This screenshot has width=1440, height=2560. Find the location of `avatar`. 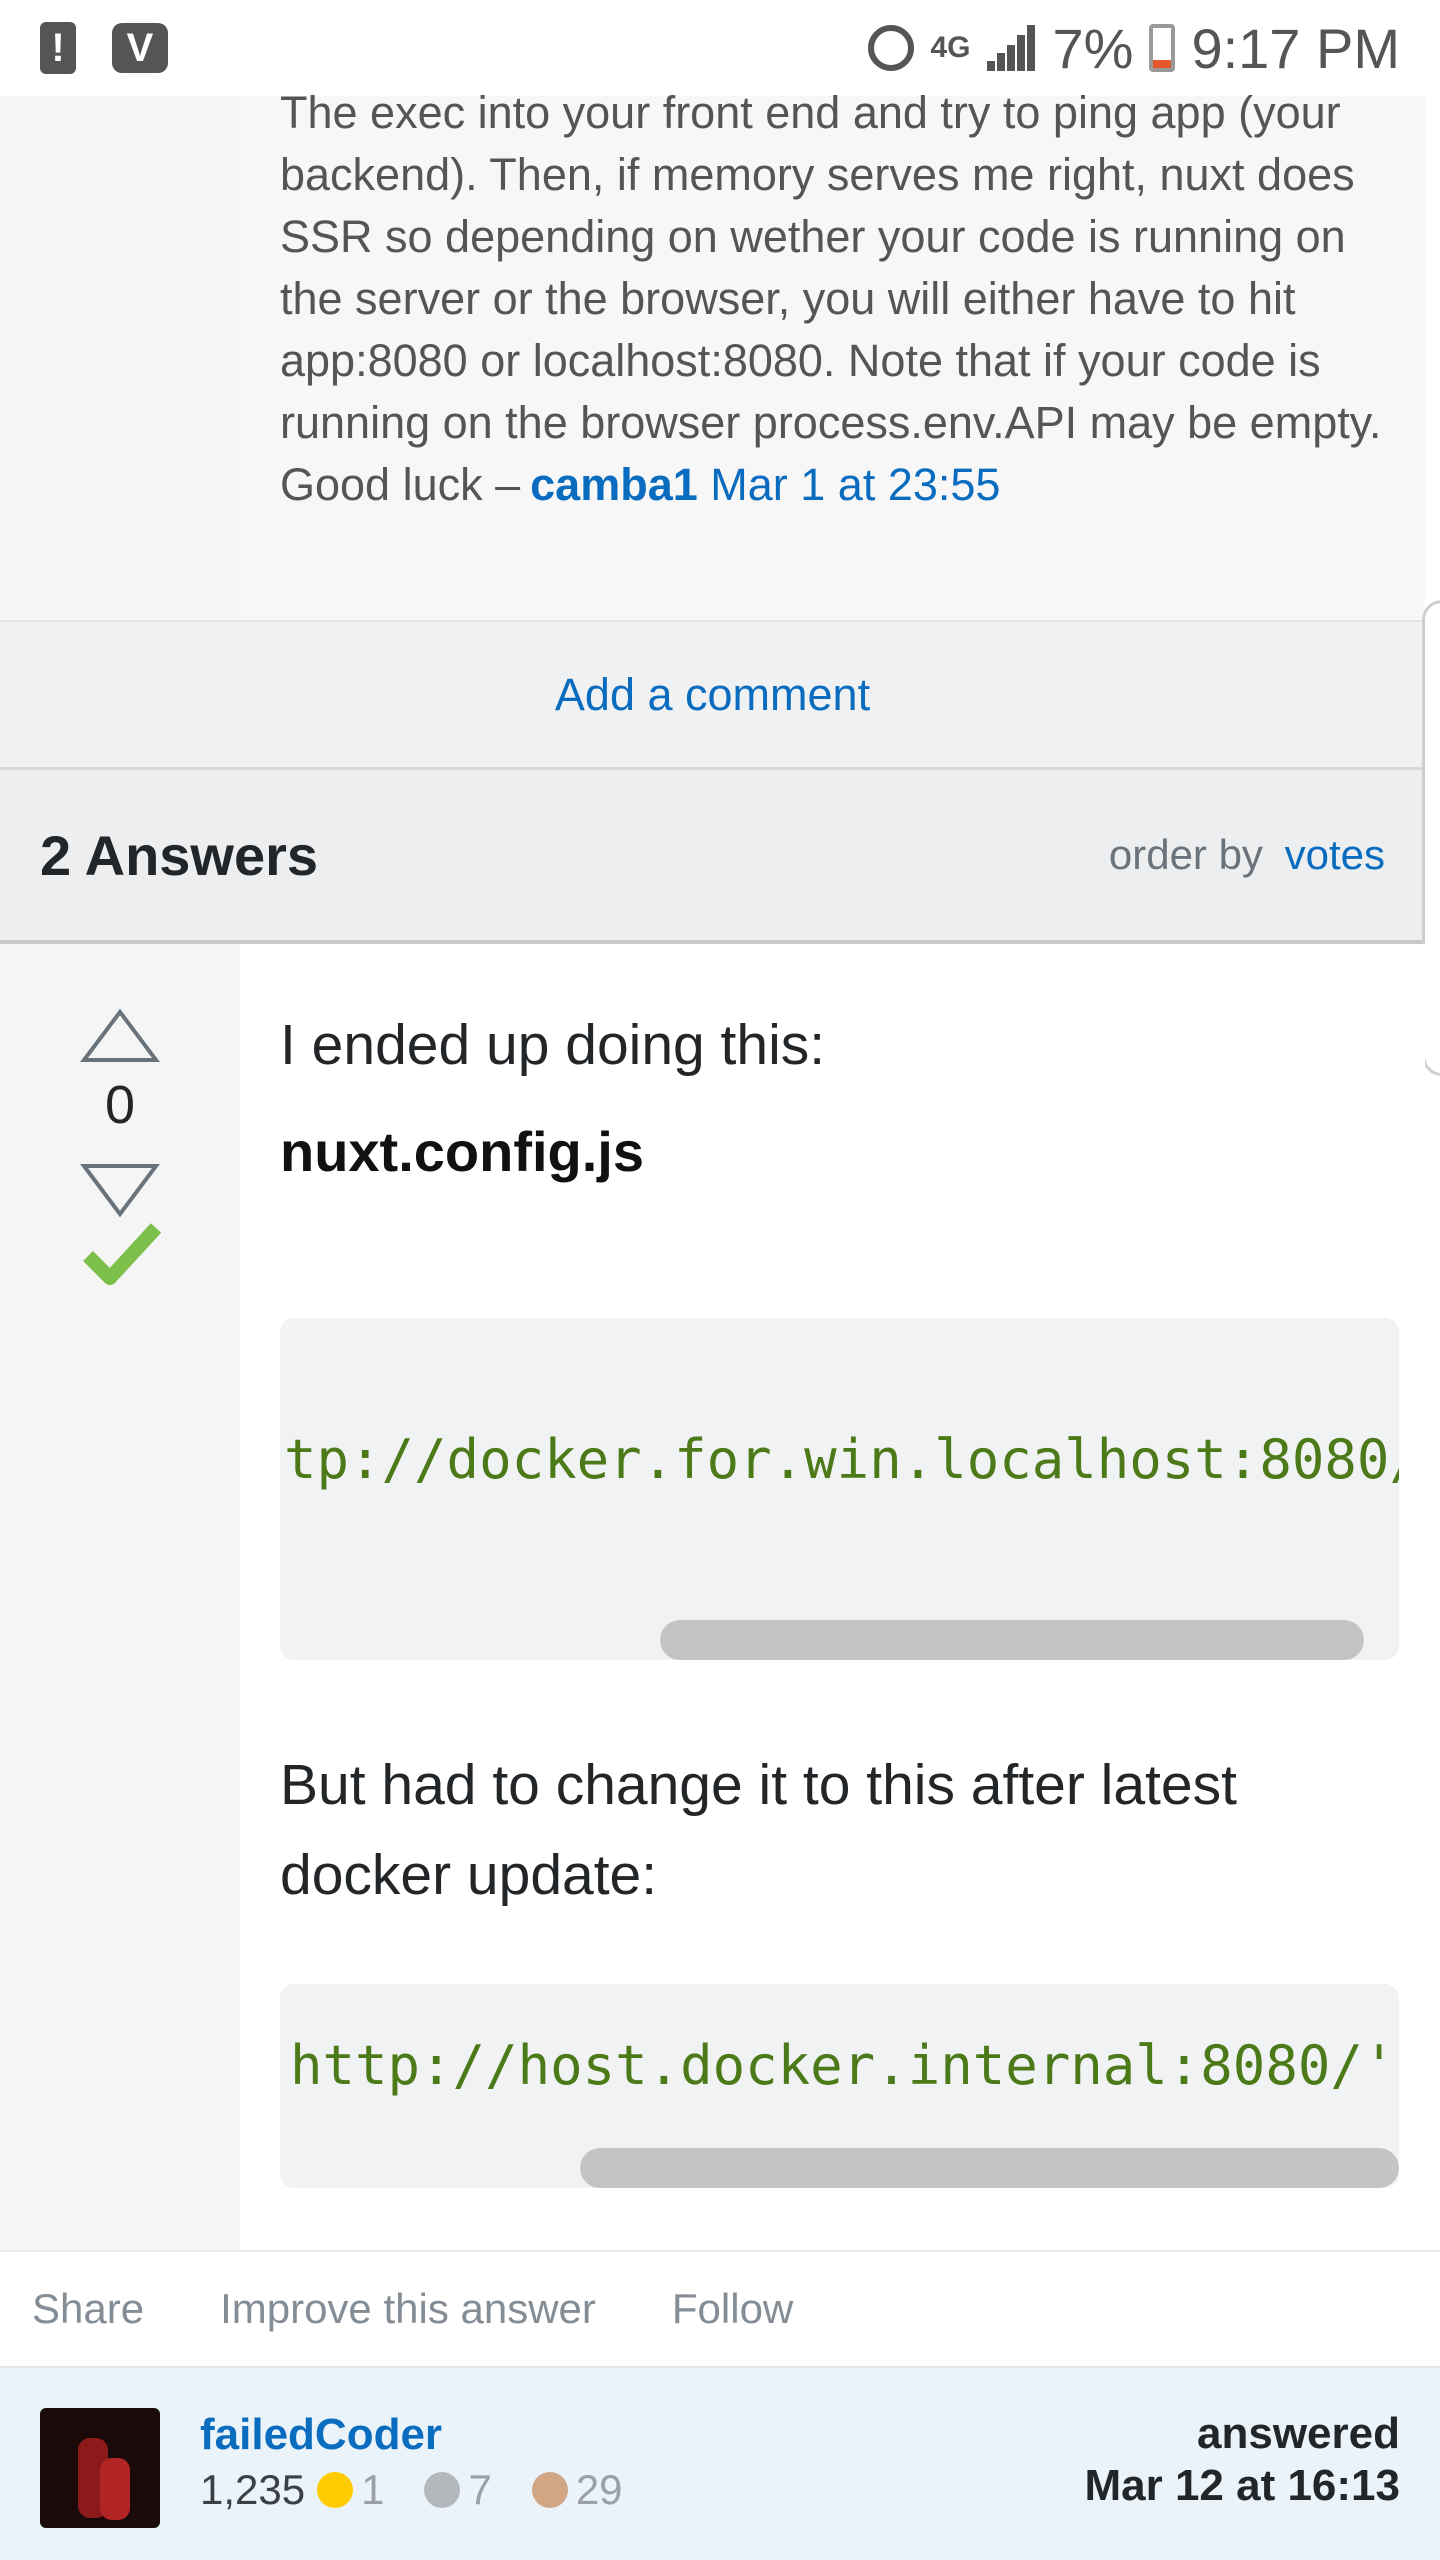

avatar is located at coordinates (100, 2468).